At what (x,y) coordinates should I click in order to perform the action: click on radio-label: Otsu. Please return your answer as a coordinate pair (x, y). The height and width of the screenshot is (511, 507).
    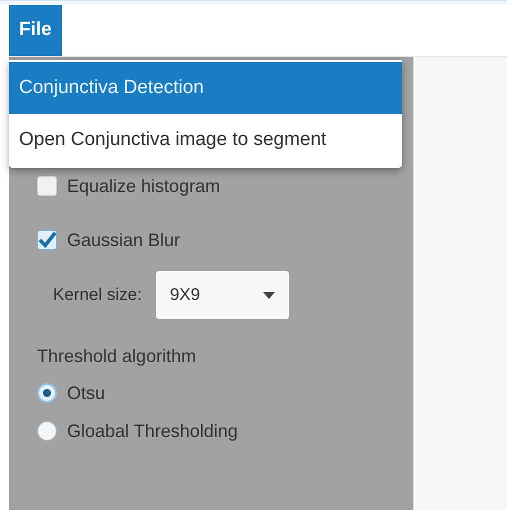
    Looking at the image, I should click on (86, 393).